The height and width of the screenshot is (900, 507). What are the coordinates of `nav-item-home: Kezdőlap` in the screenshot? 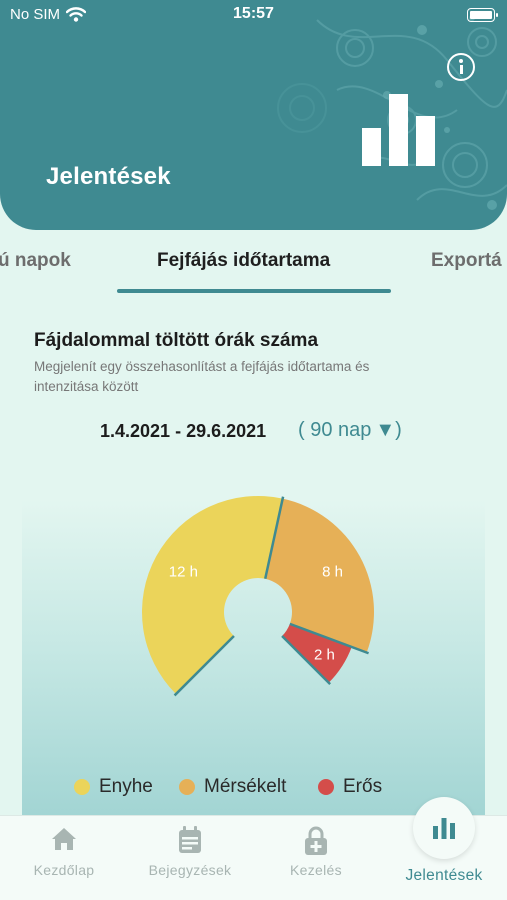 It's located at (64, 858).